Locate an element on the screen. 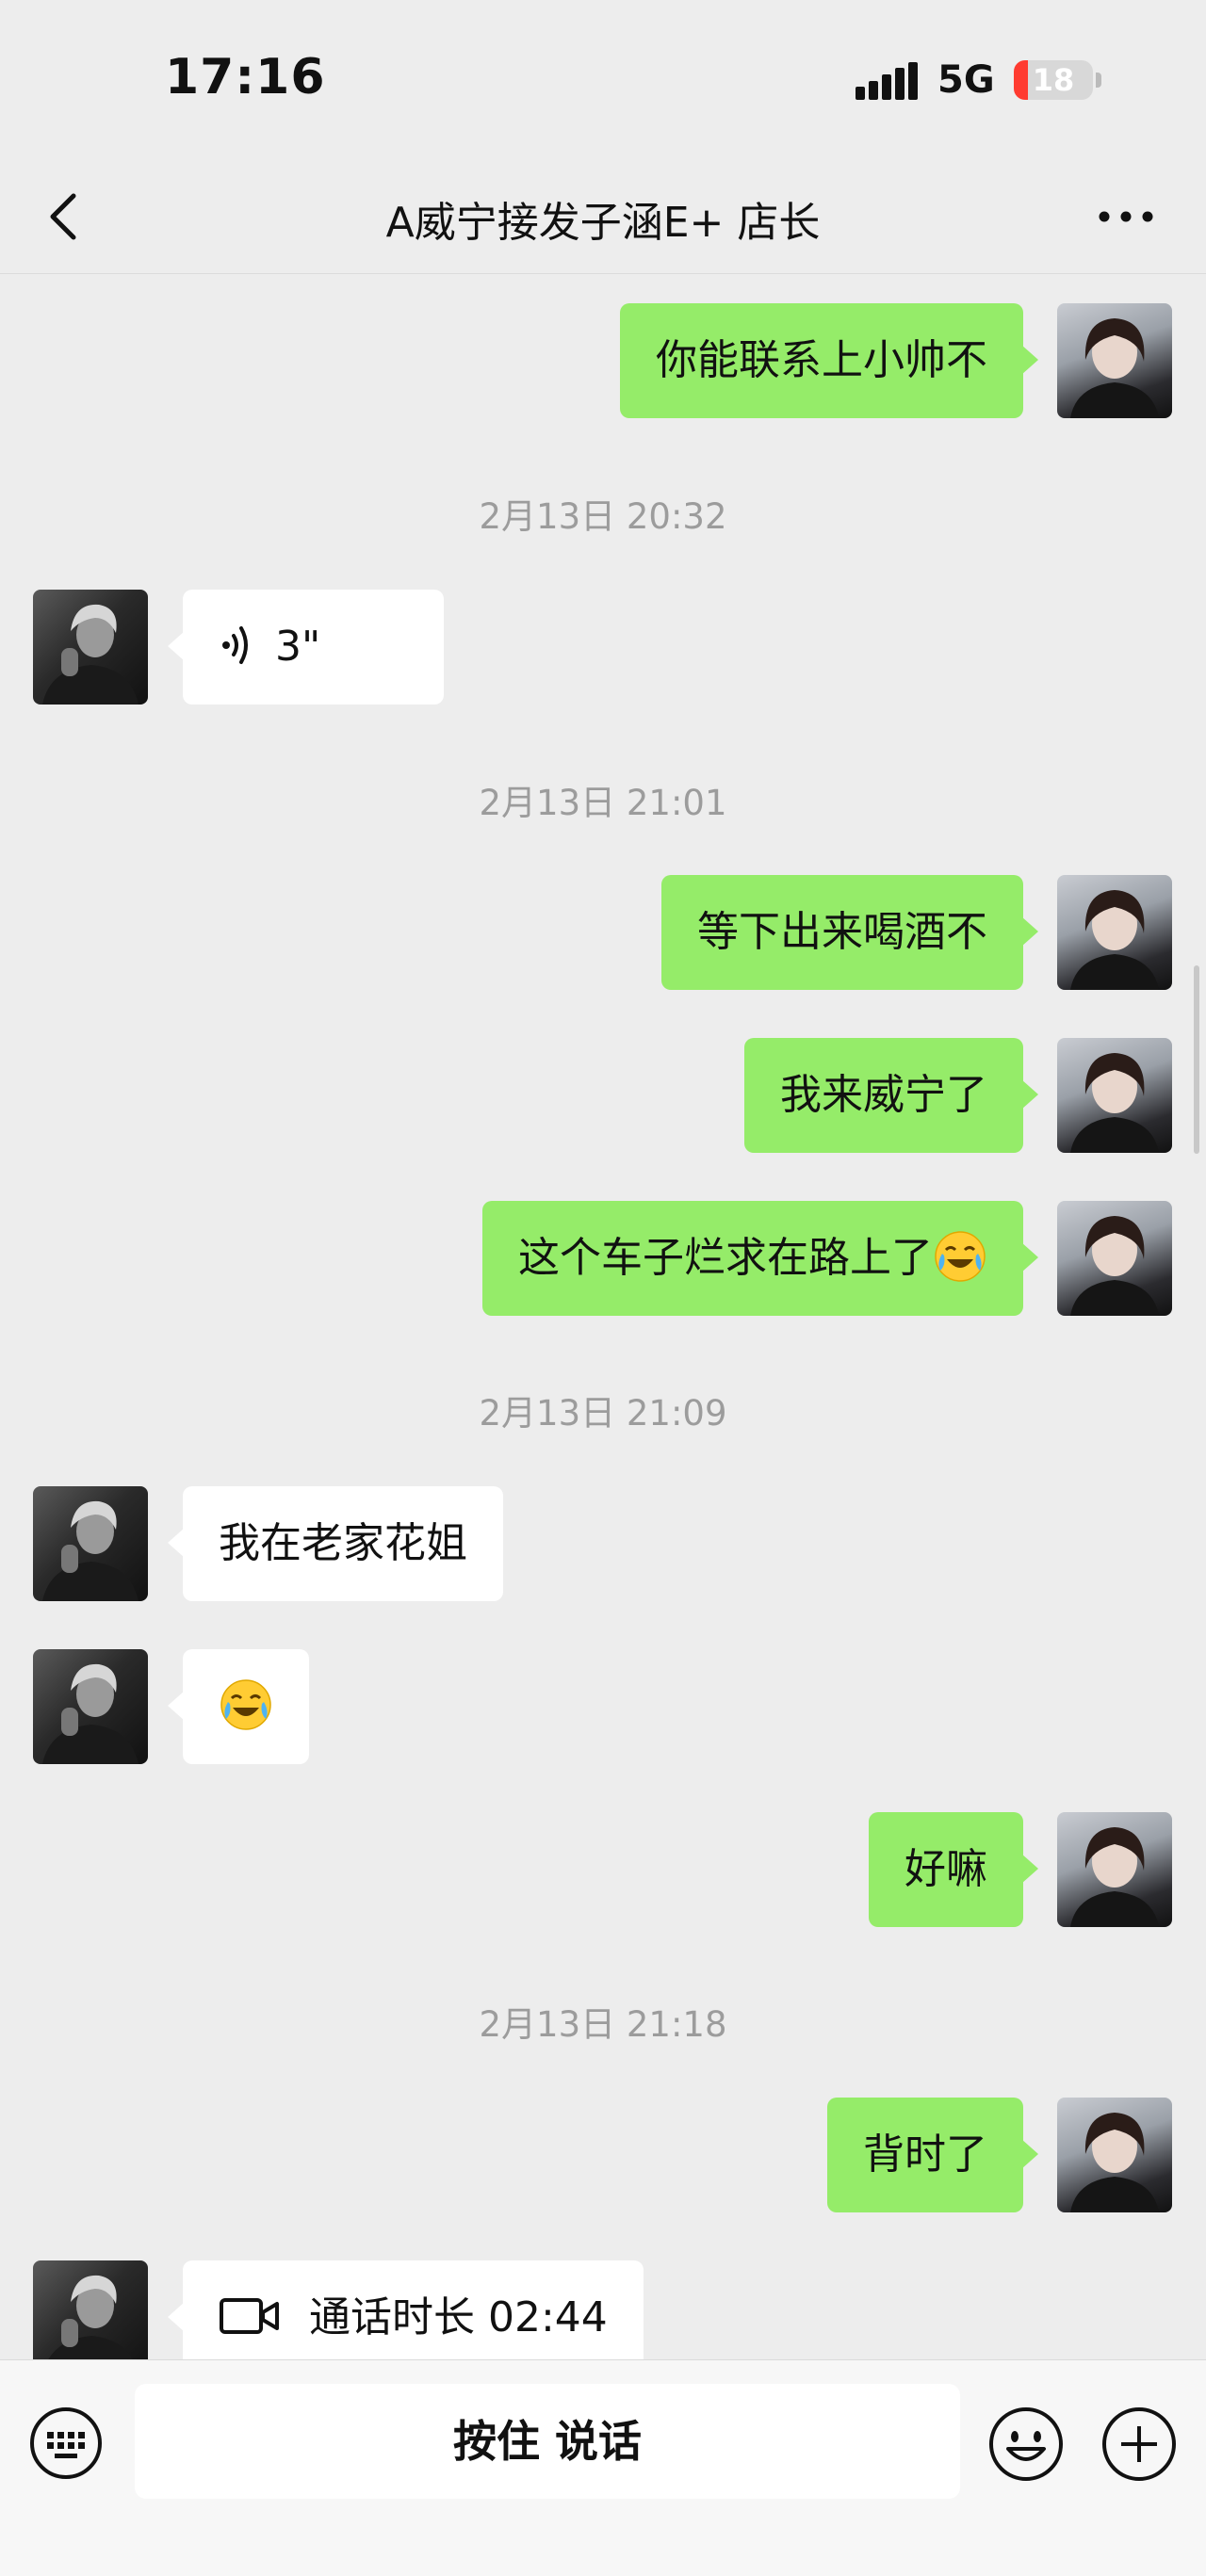  more-dots-icon is located at coordinates (1126, 216).